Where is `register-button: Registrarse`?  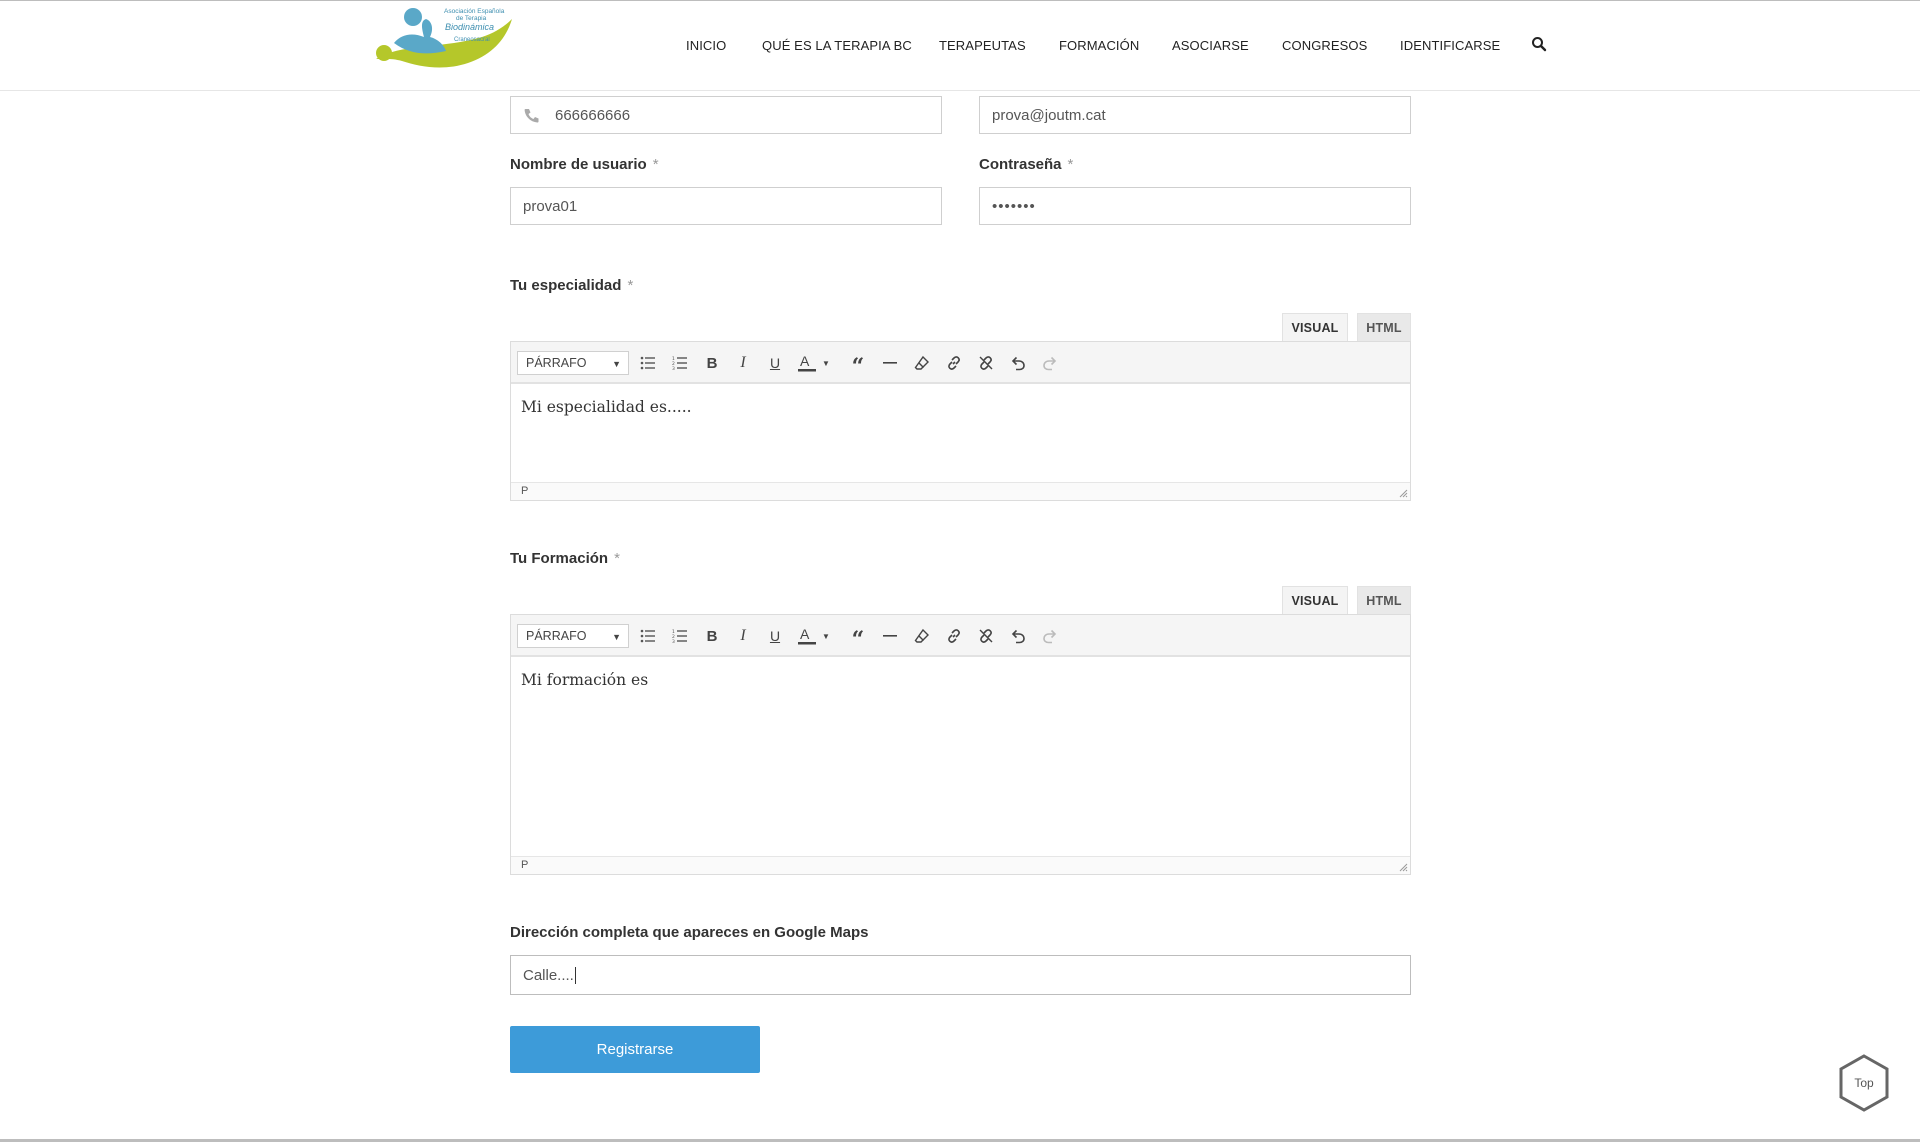
register-button: Registrarse is located at coordinates (635, 1049).